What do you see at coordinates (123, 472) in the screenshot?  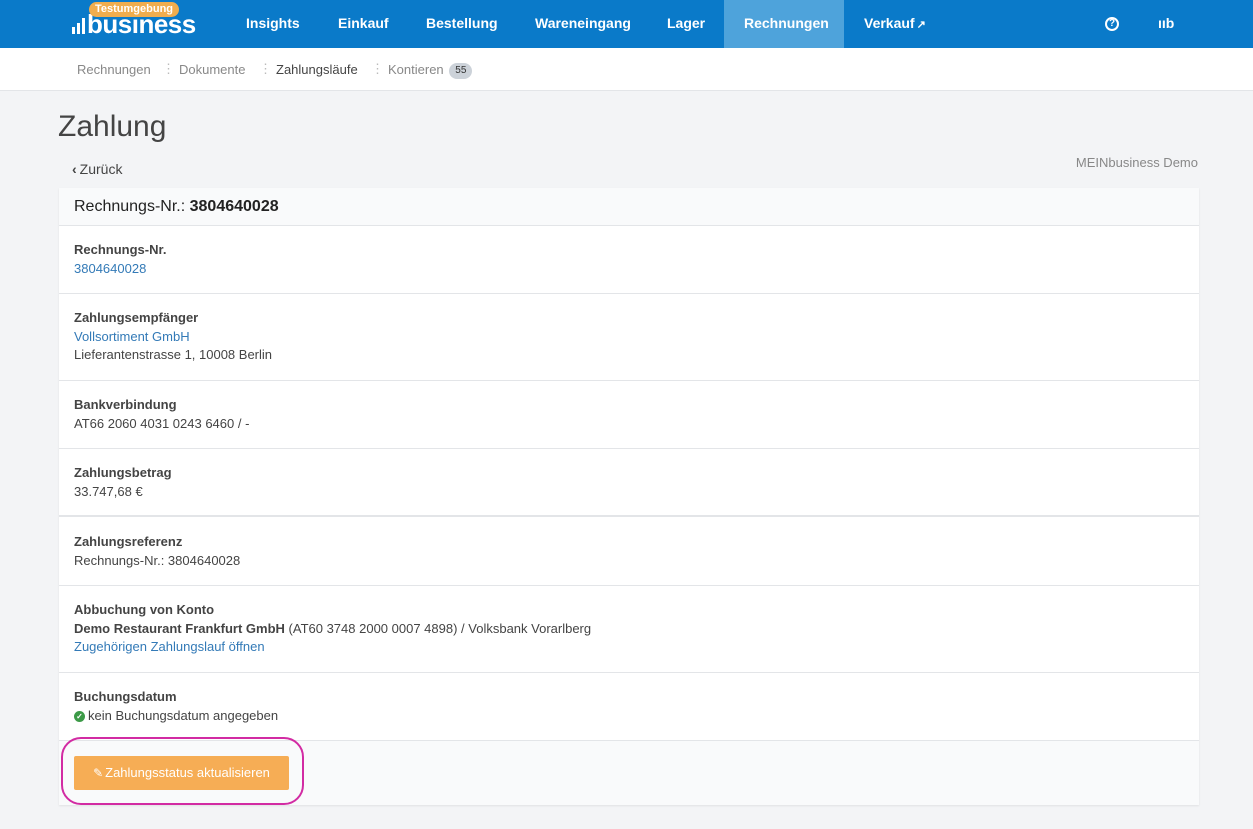 I see `amount-label: Zahlungsbetrag` at bounding box center [123, 472].